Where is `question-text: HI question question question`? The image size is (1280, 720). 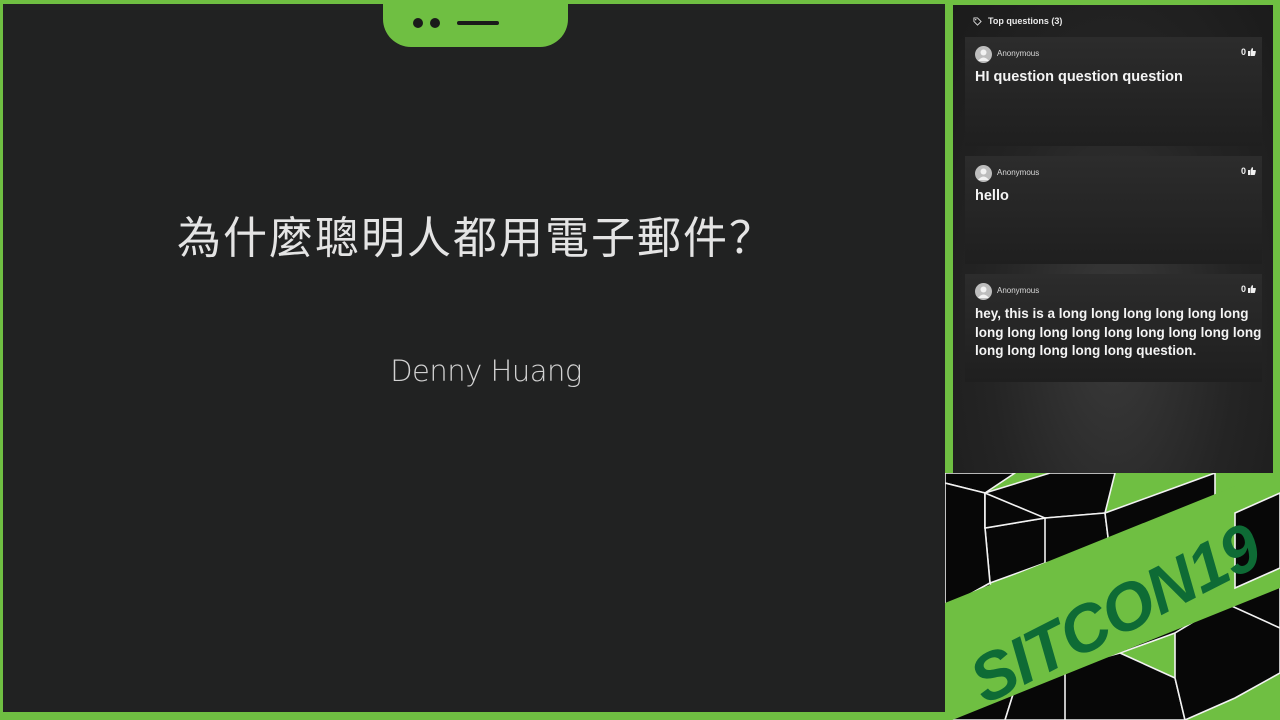
question-text: HI question question question is located at coordinates (1079, 77).